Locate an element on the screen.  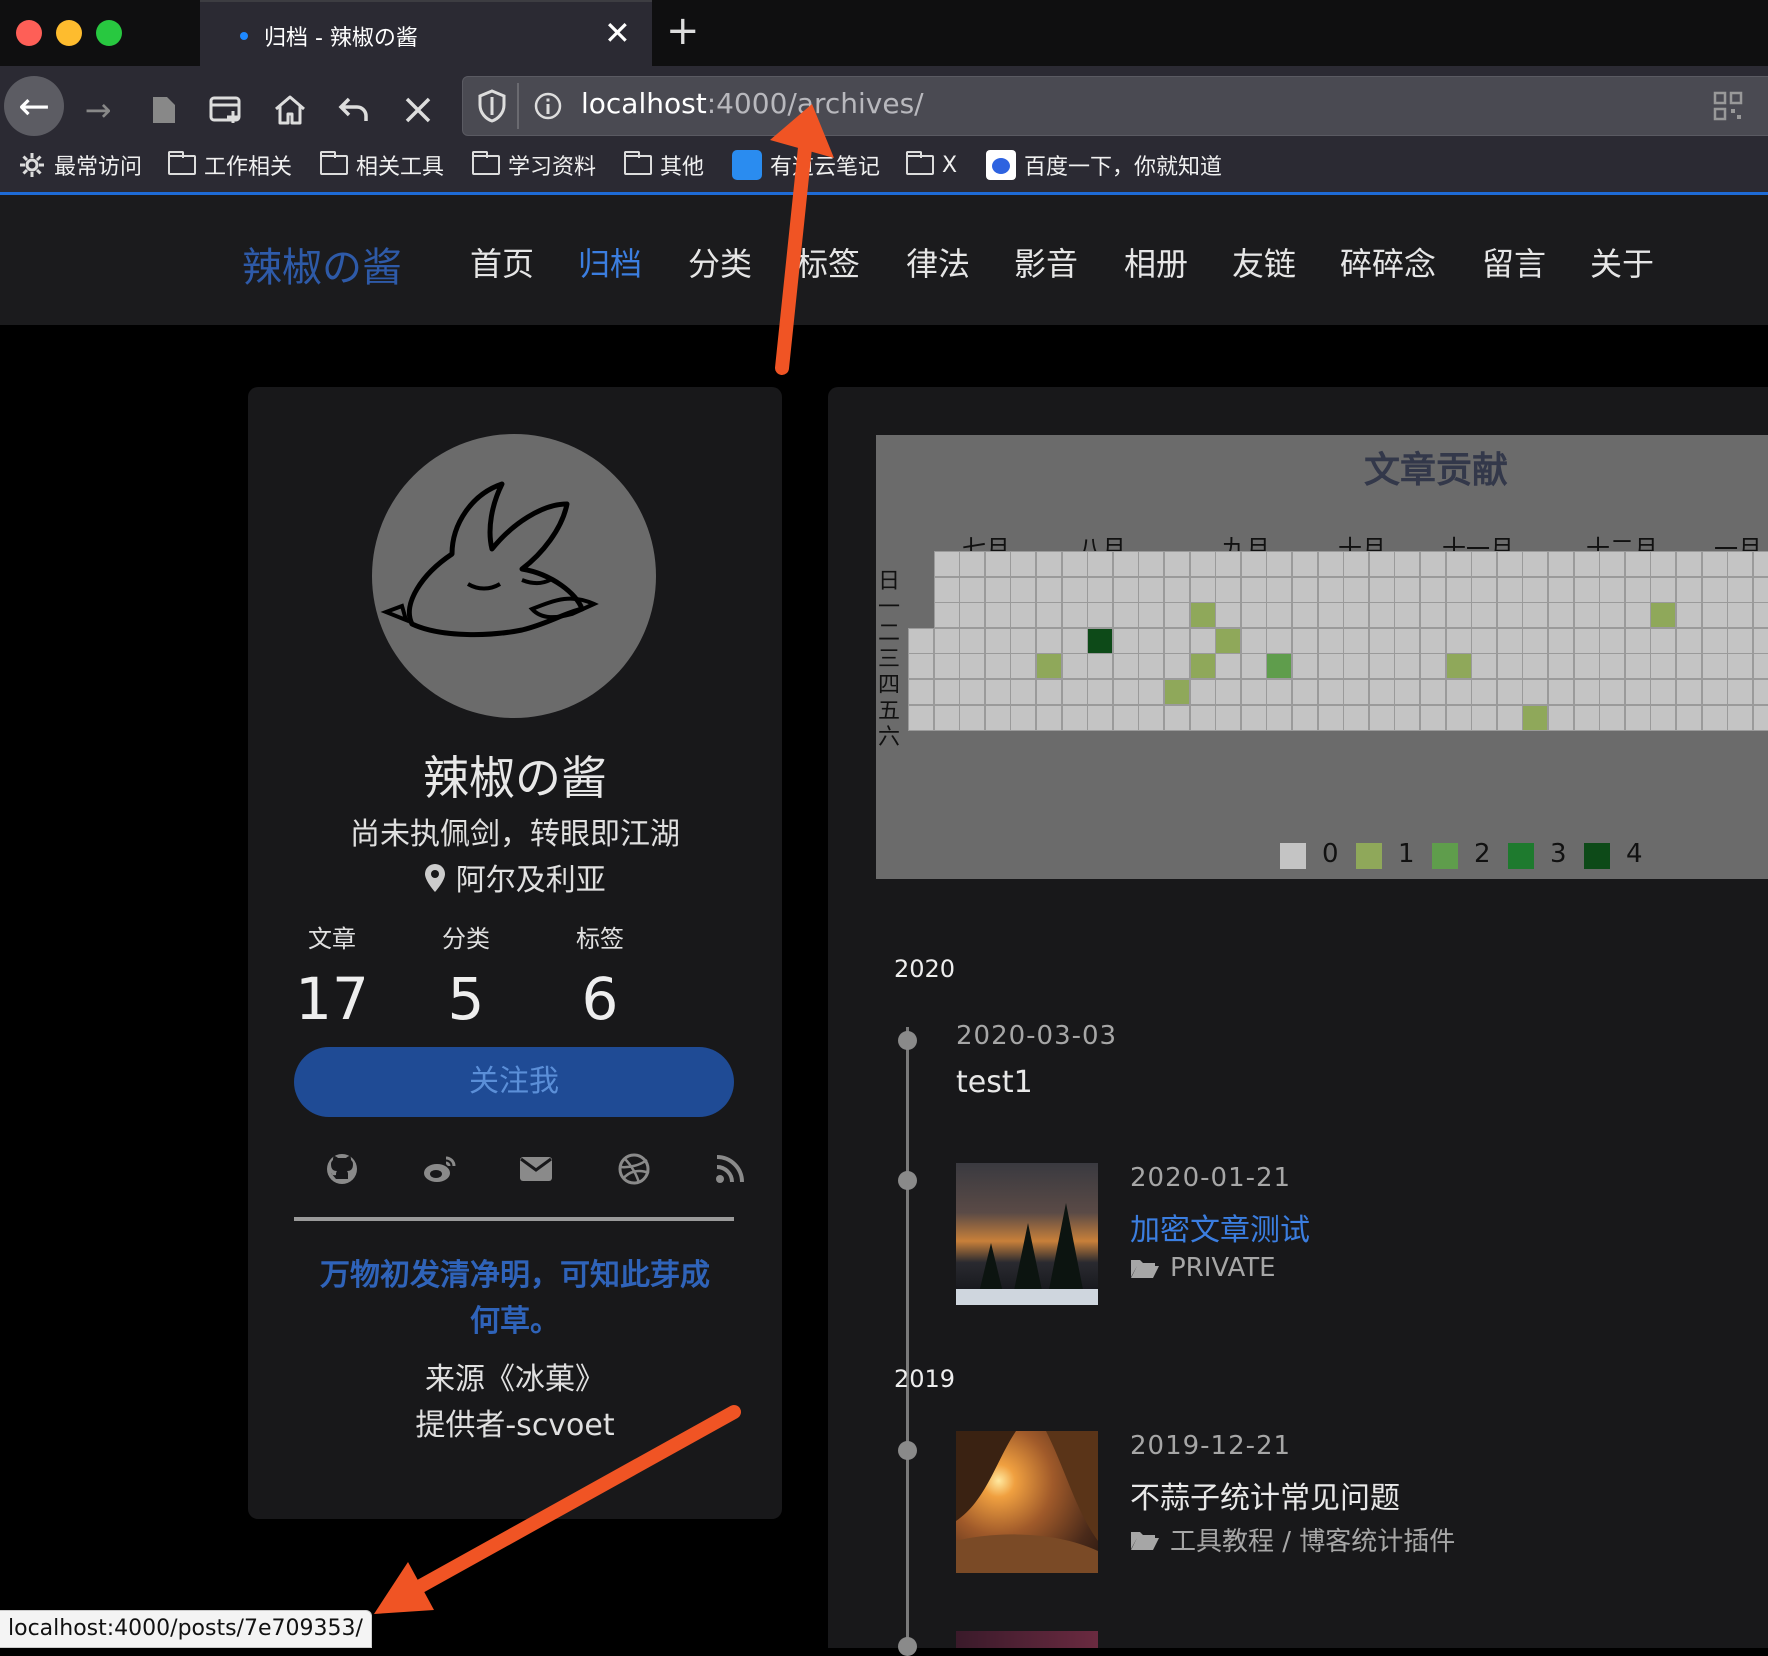
dribbble-icon is located at coordinates (634, 1169).